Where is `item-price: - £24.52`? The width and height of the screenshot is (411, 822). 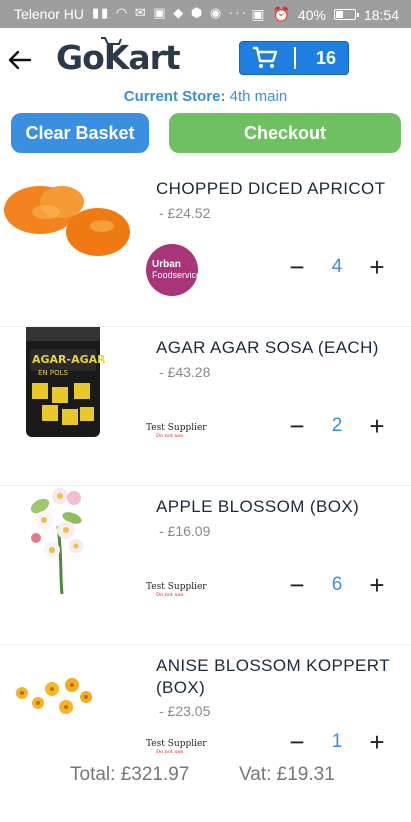
item-price: - £24.52 is located at coordinates (185, 213).